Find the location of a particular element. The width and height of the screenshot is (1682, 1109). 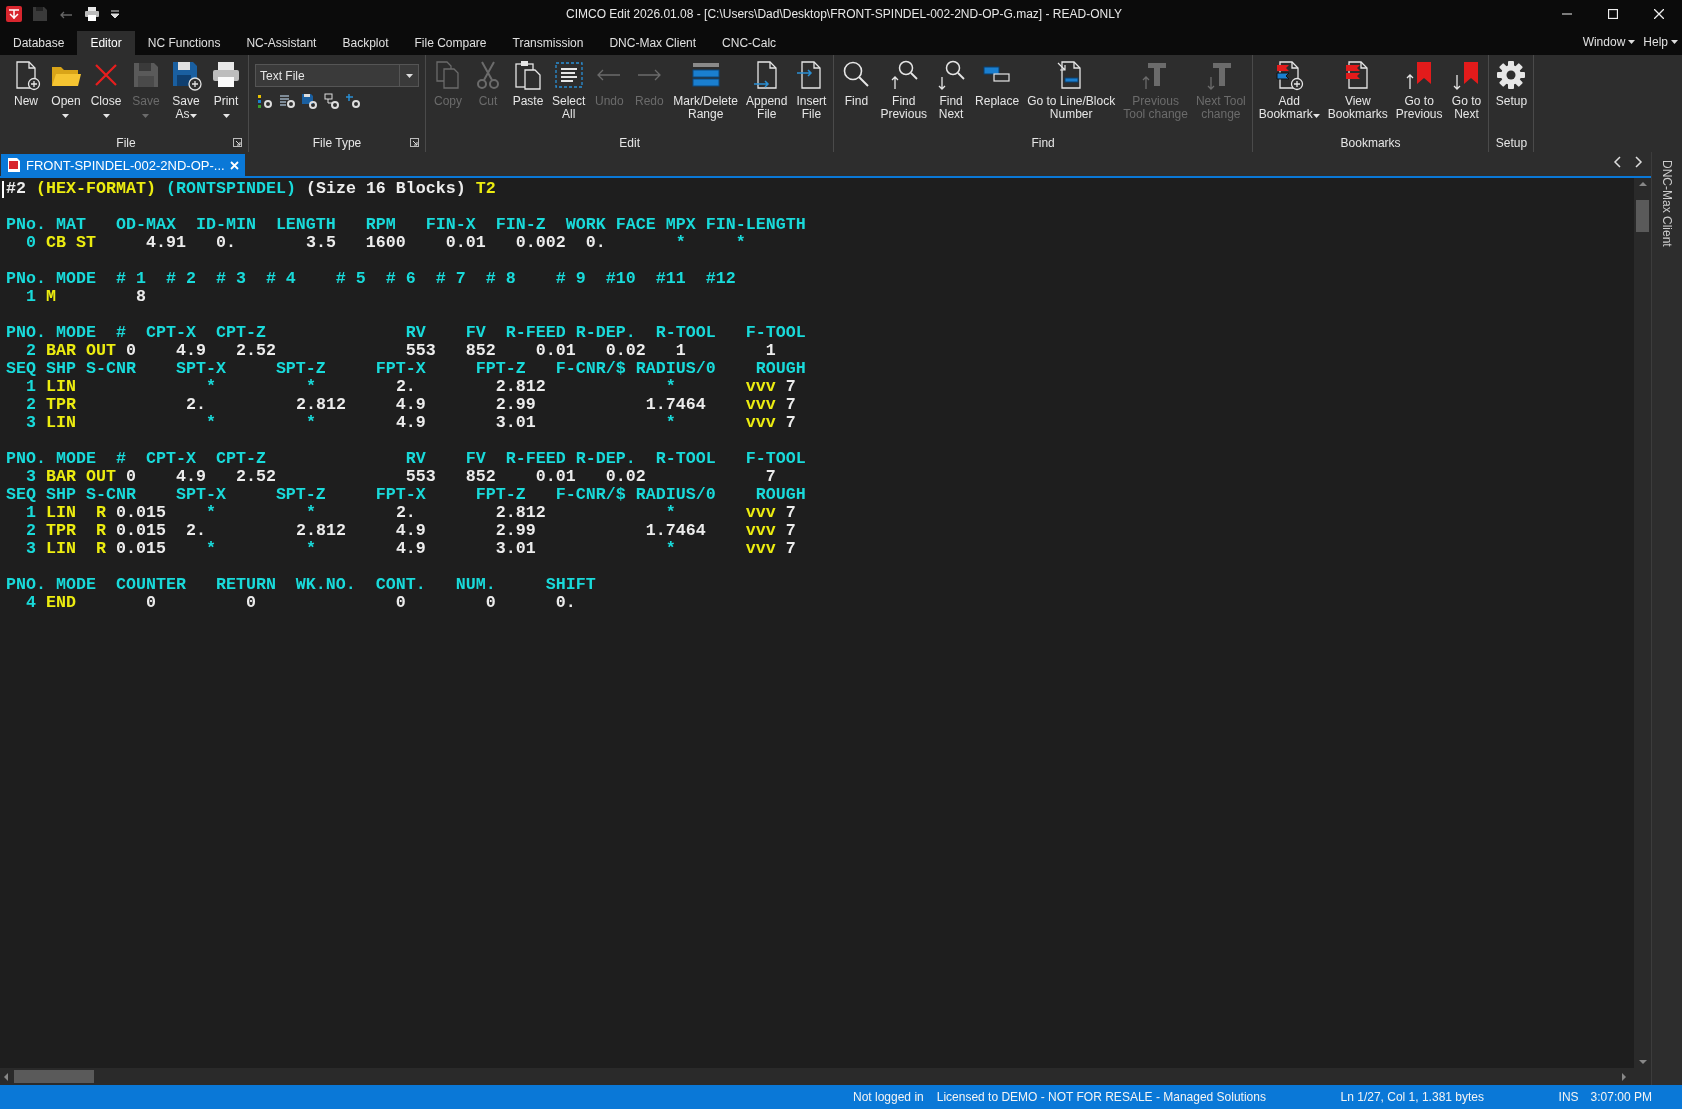

code-text: T2 is located at coordinates (485, 188).